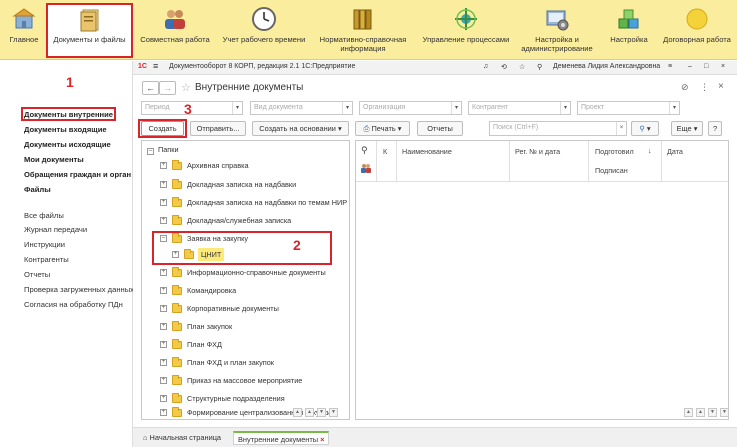 This screenshot has width=737, height=447. Describe the element at coordinates (168, 150) in the screenshot. I see `tree-root-label: Папки` at that location.